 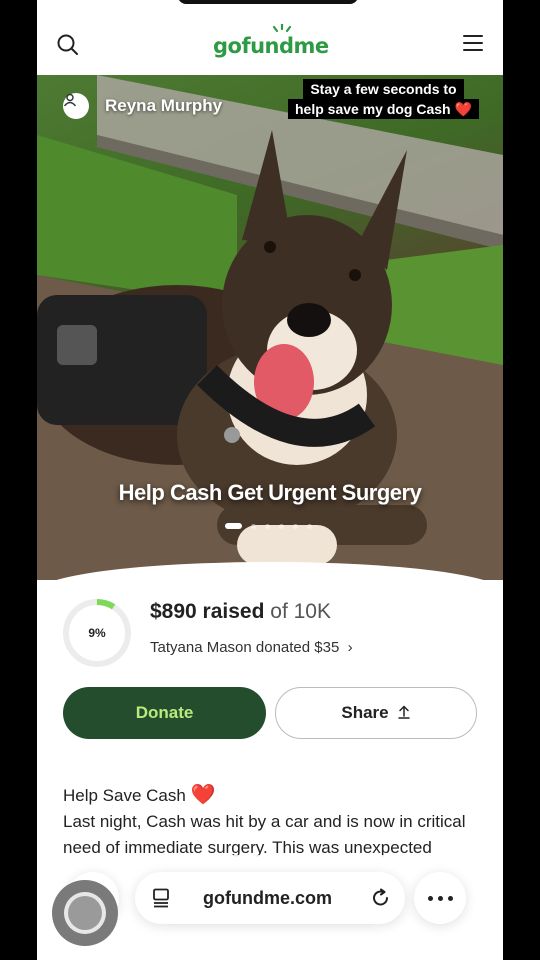 I want to click on reload-icon, so click(x=381, y=898).